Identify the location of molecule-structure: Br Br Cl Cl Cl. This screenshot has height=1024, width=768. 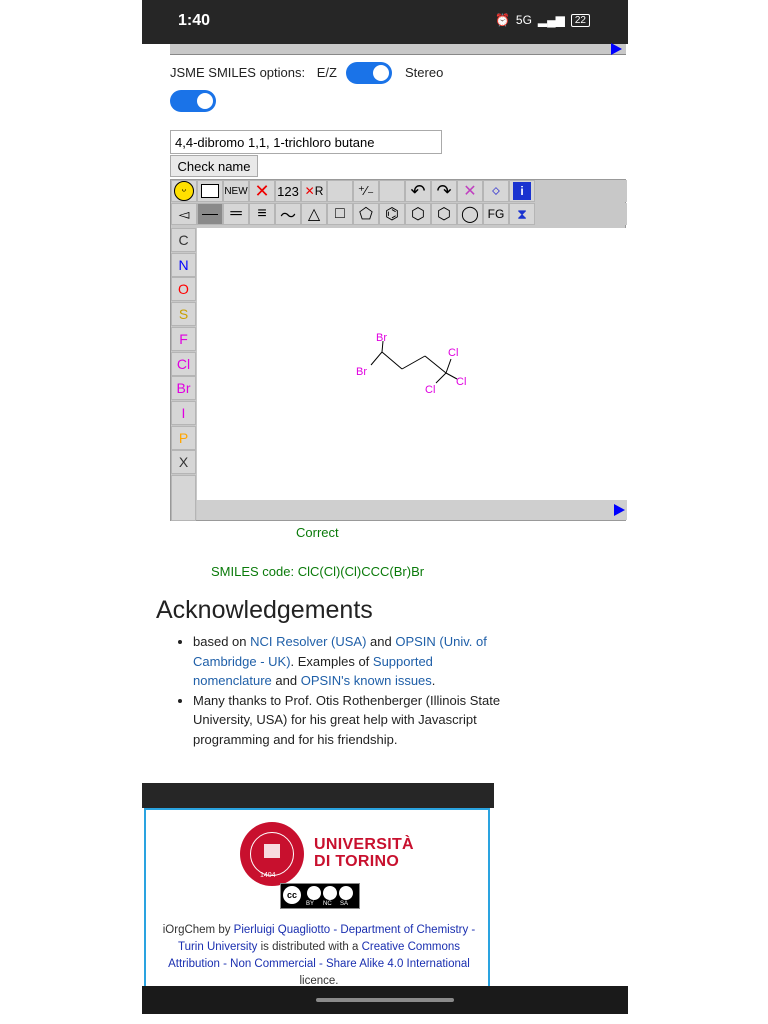
(411, 364).